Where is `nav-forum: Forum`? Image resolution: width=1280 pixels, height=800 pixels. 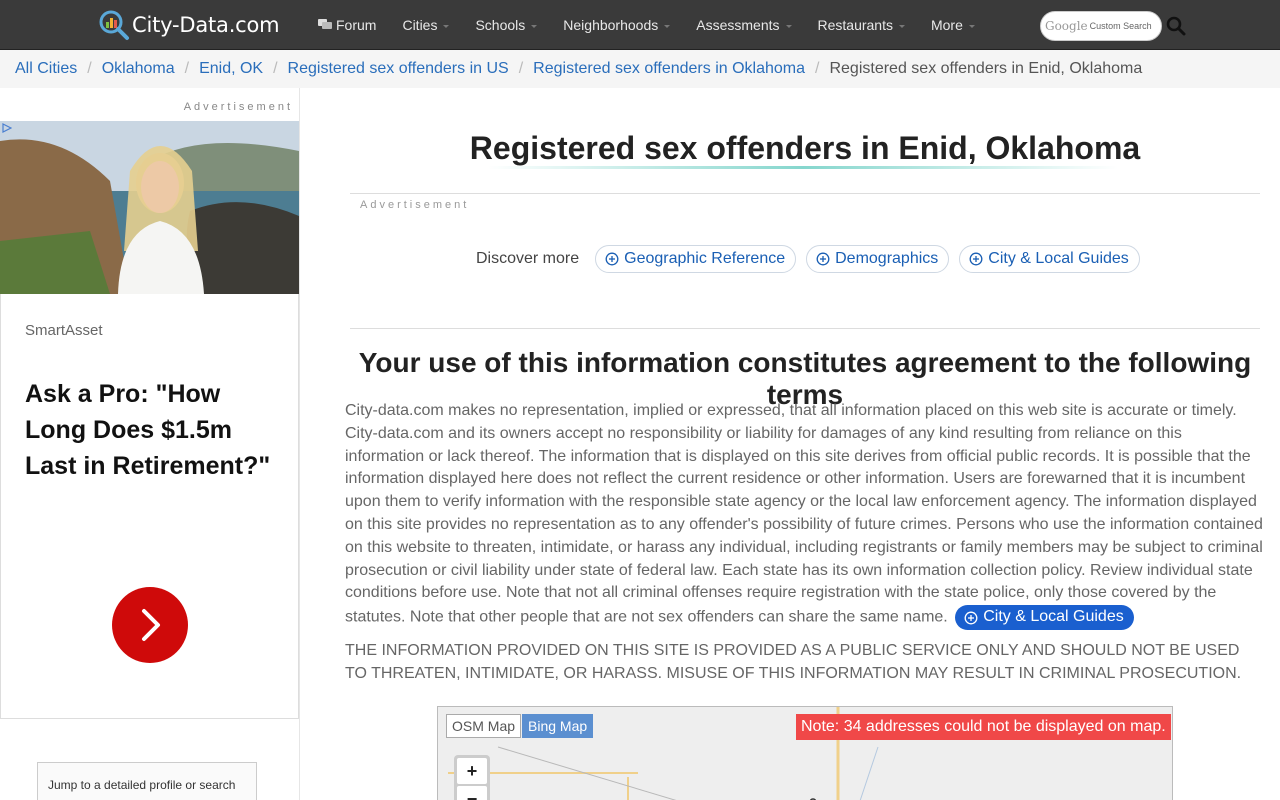 nav-forum: Forum is located at coordinates (347, 25).